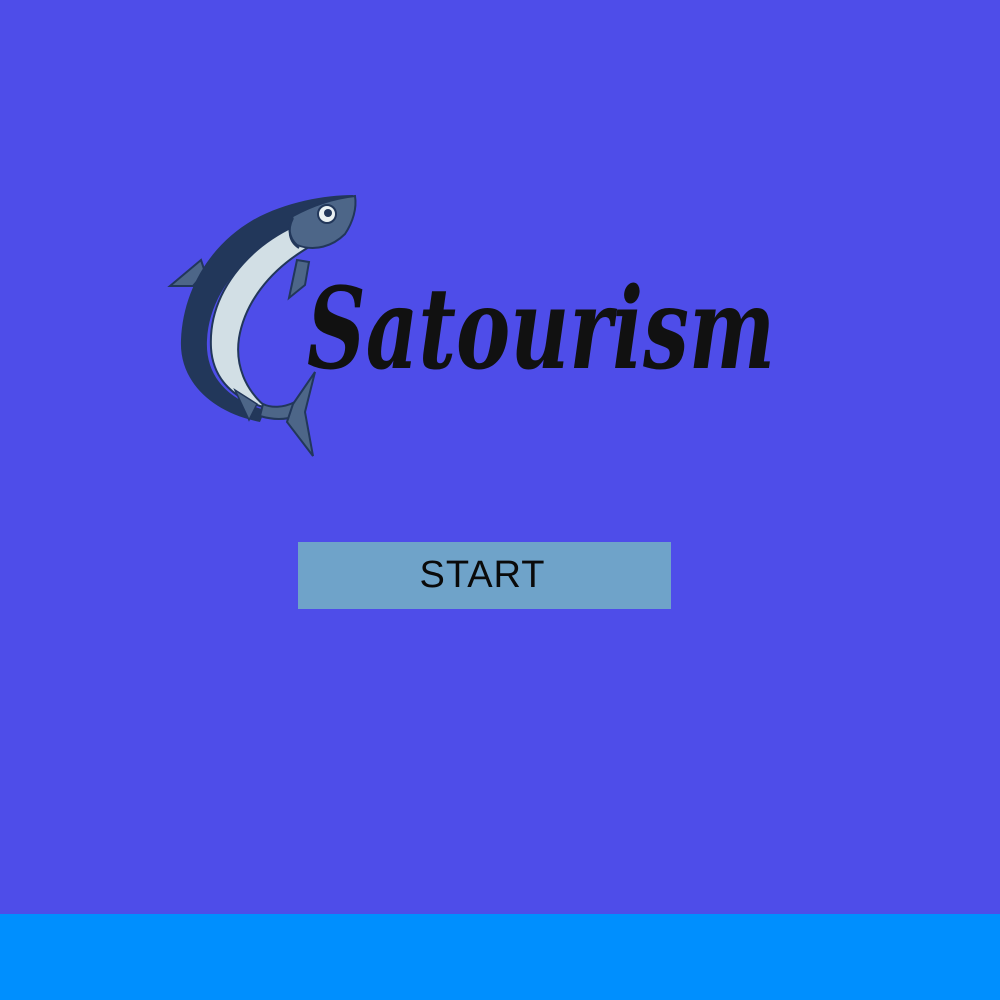 This screenshot has height=1000, width=1000. What do you see at coordinates (500, 957) in the screenshot?
I see `bottom-bar` at bounding box center [500, 957].